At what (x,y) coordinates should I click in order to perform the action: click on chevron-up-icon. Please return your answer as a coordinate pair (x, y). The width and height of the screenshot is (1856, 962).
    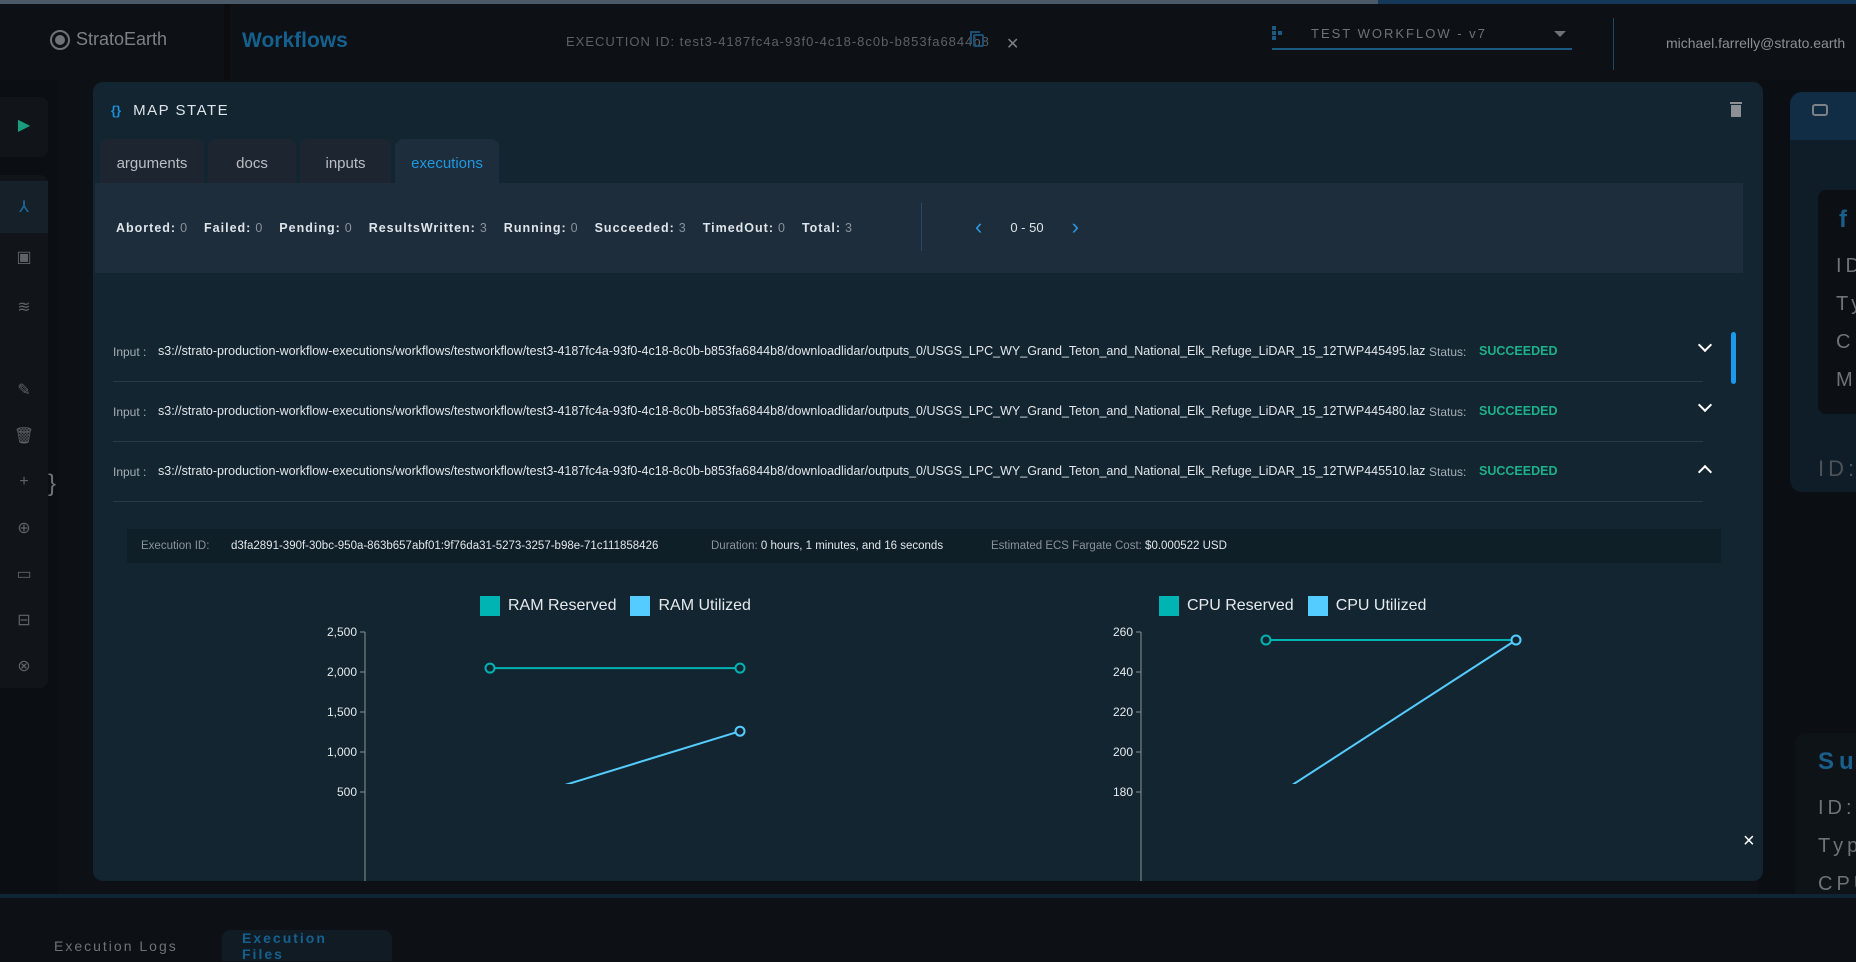
    Looking at the image, I should click on (1705, 472).